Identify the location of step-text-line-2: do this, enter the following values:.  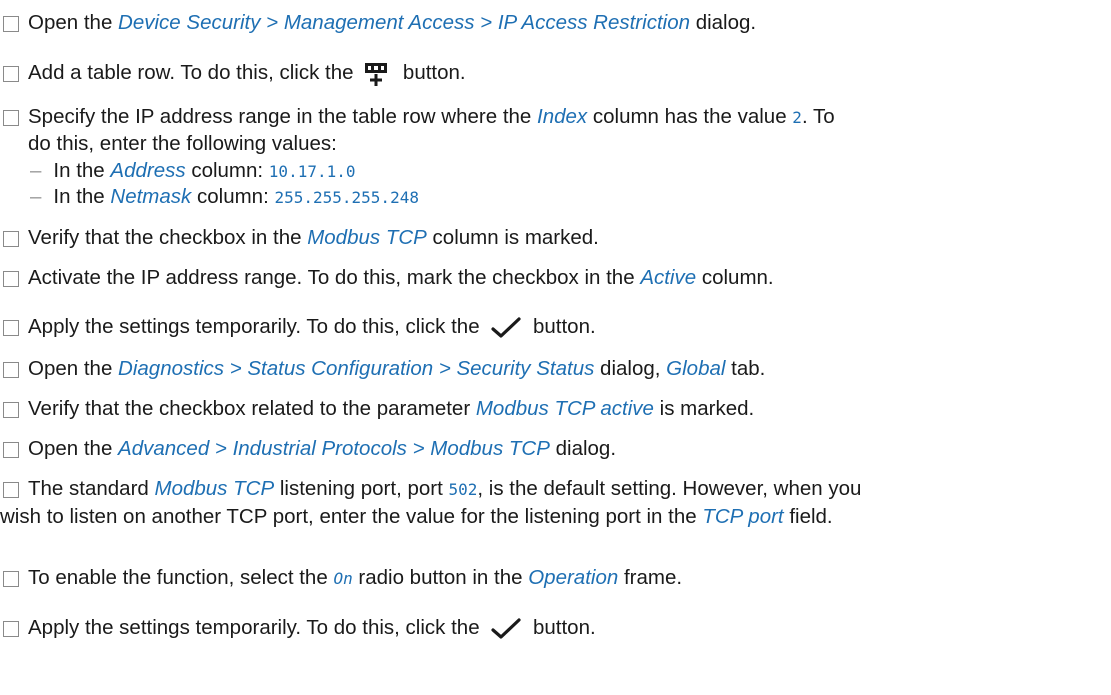
(182, 143).